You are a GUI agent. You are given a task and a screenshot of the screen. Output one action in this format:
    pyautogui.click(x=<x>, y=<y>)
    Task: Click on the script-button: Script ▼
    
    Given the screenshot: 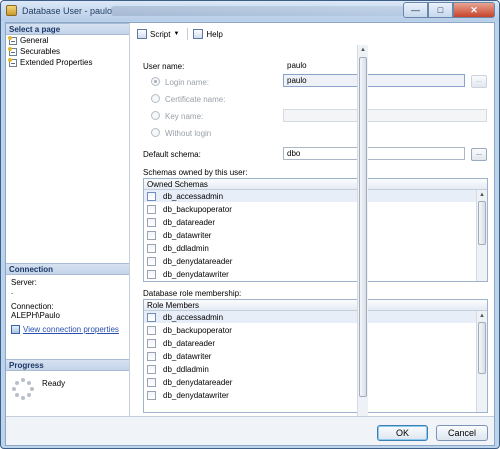 What is the action you would take?
    pyautogui.click(x=158, y=34)
    